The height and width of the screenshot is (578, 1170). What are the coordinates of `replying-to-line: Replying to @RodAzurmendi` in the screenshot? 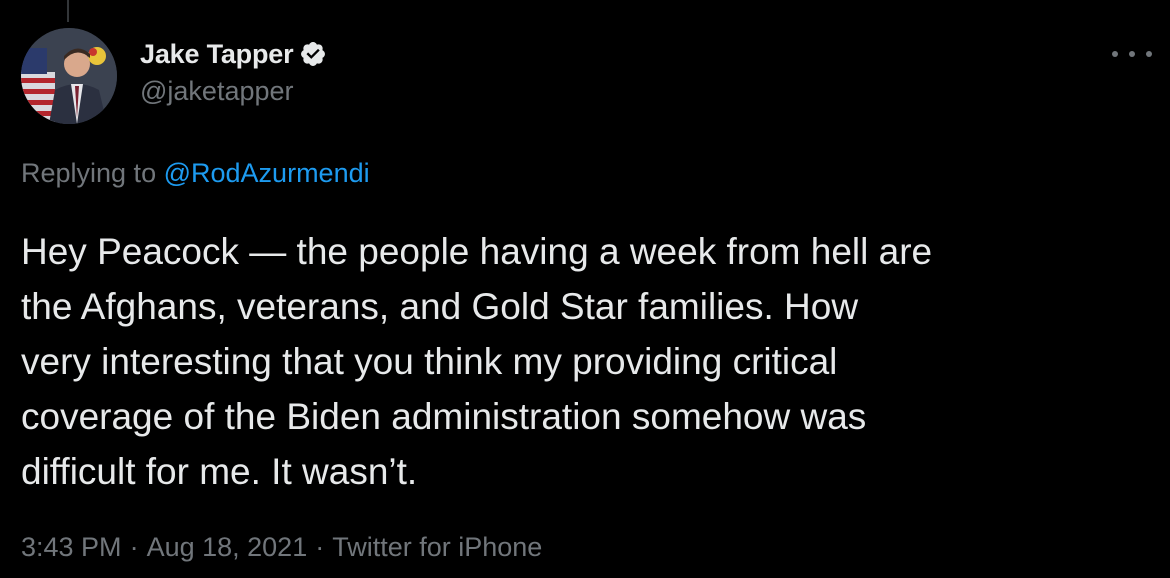 It's located at (195, 173).